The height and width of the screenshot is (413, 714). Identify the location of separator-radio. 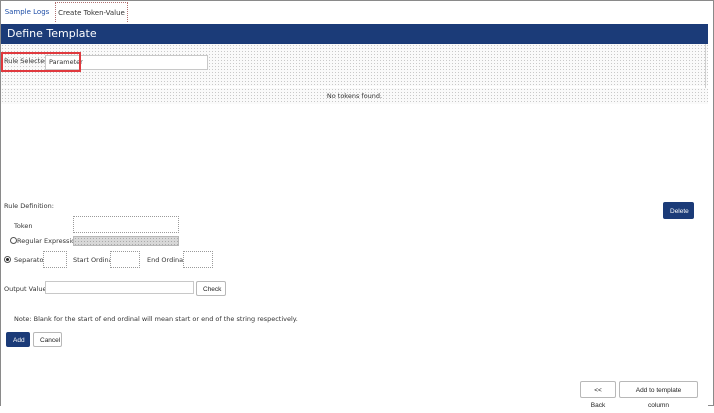
(7, 259).